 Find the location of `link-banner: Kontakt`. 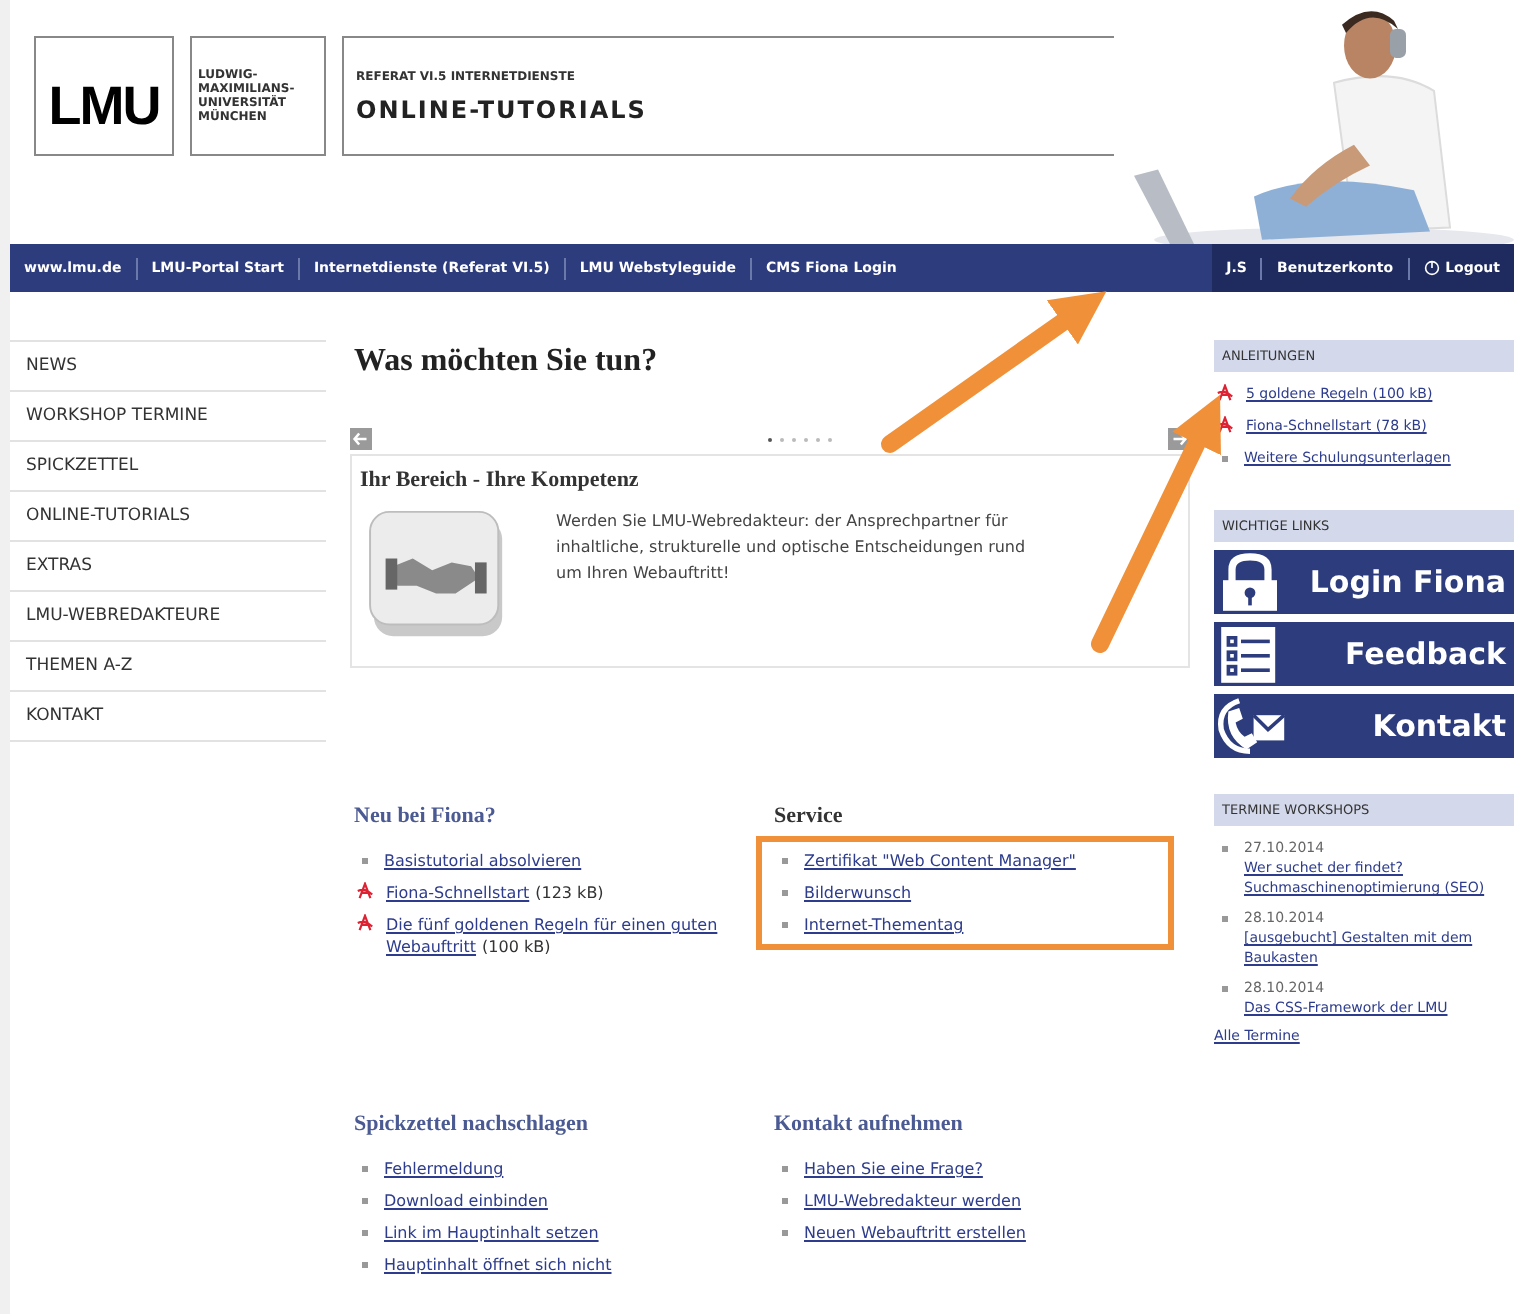

link-banner: Kontakt is located at coordinates (1364, 726).